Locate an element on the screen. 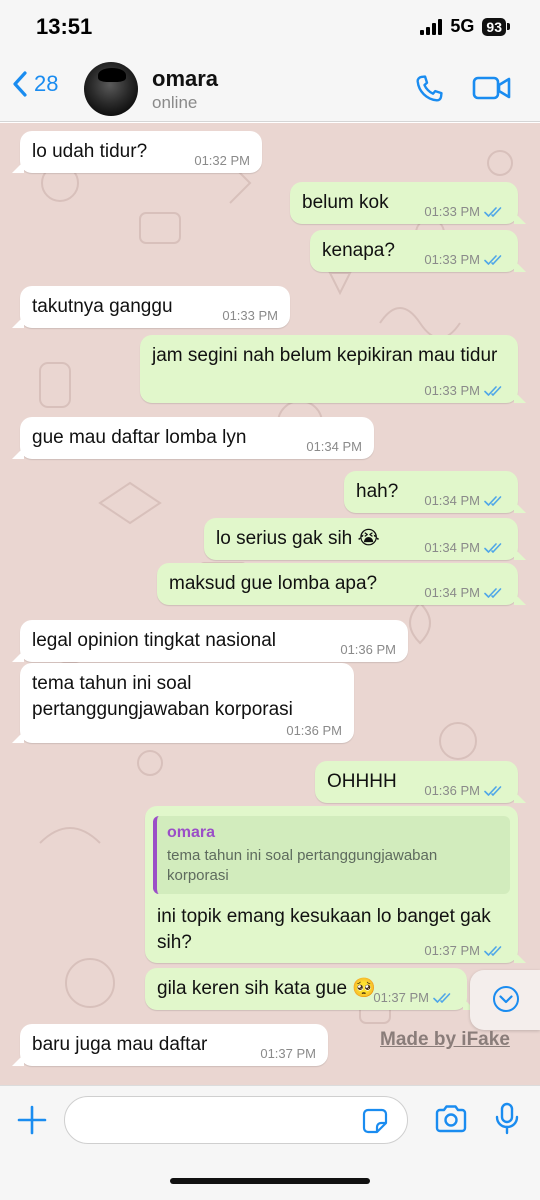 This screenshot has height=1200, width=540. battery-icon: 93 is located at coordinates (496, 26).